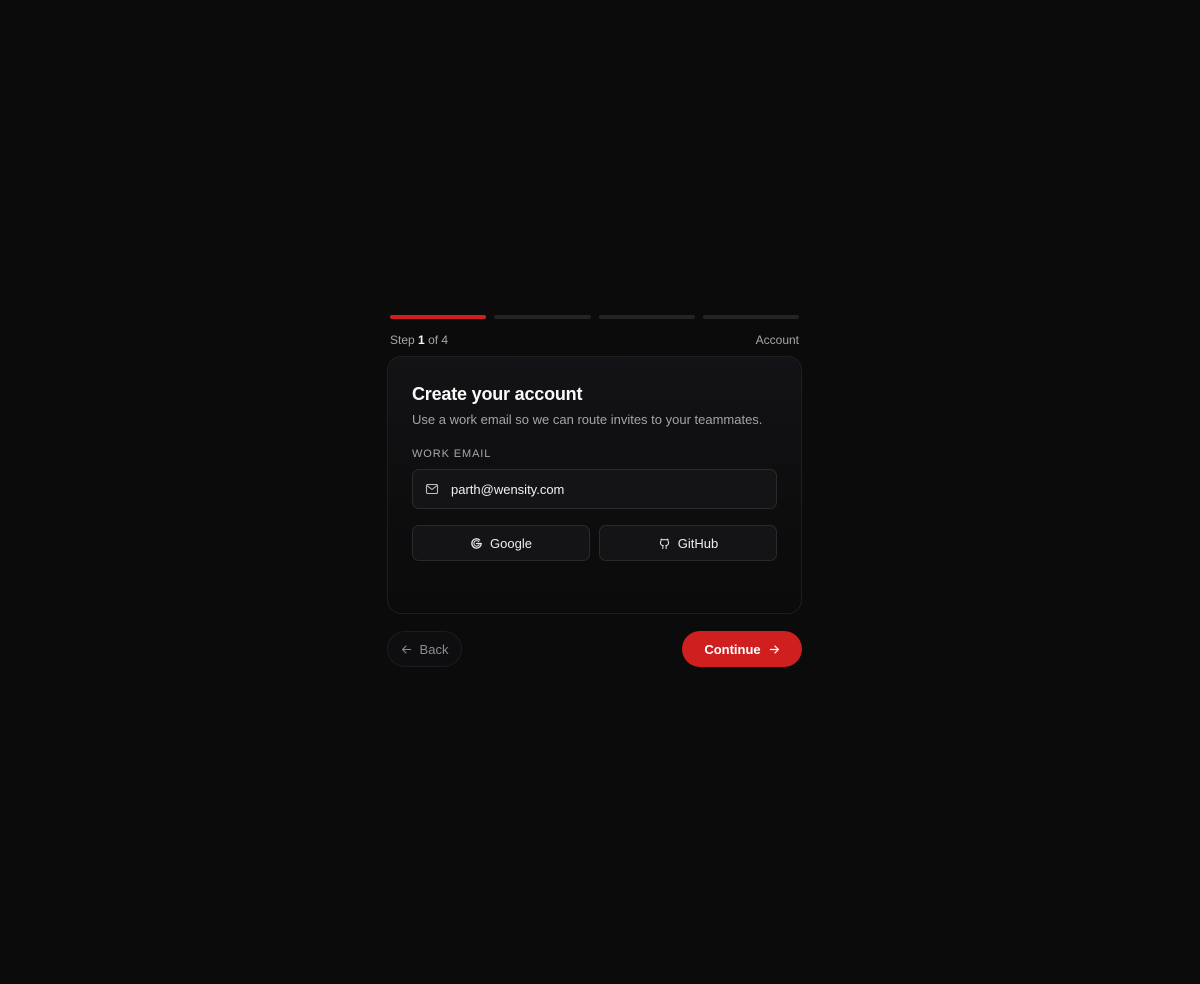 This screenshot has width=1200, height=984. I want to click on step-counter: Step 1 of 4, so click(419, 340).